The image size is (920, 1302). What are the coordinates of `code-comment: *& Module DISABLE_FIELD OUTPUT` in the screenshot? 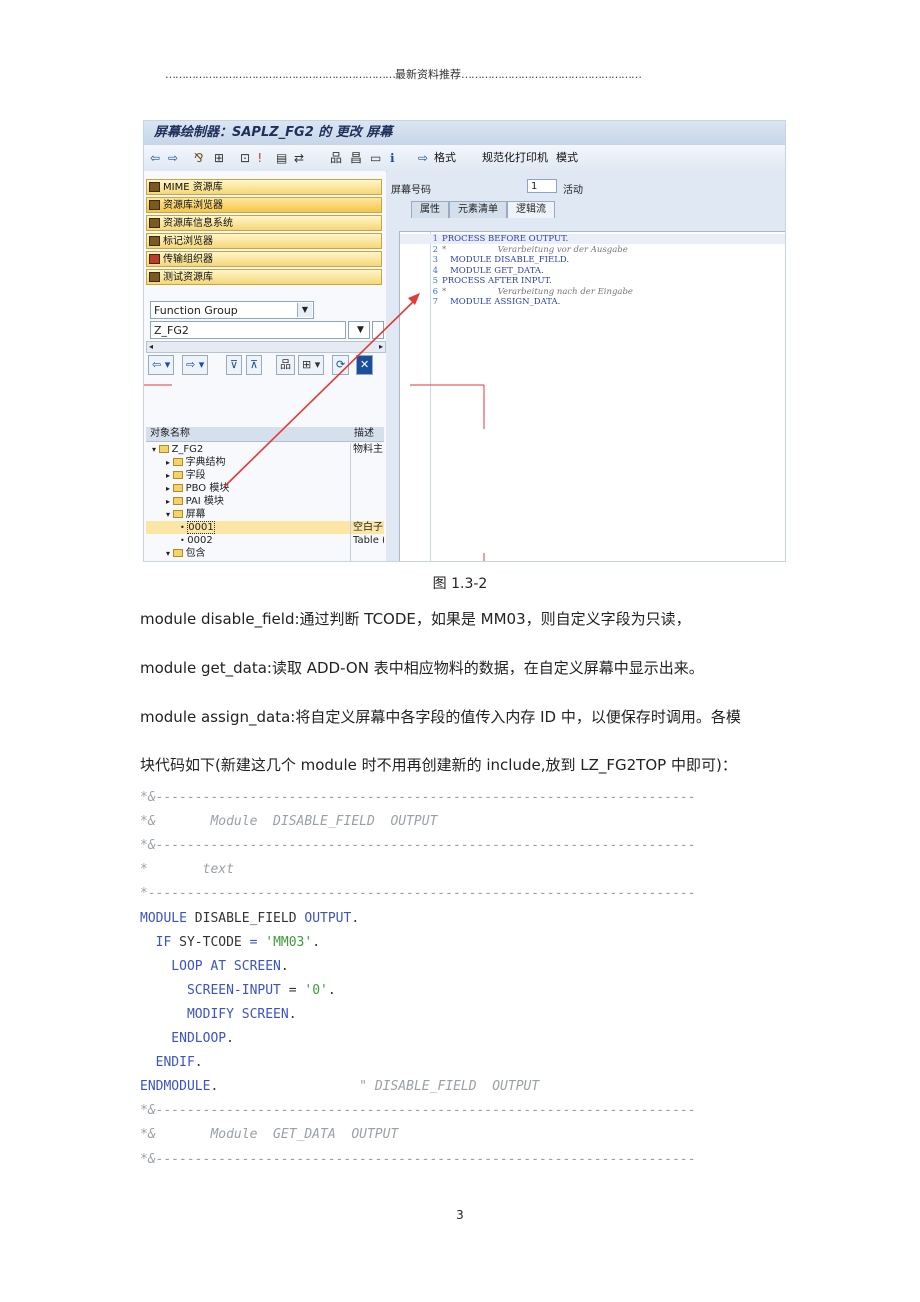 It's located at (289, 822).